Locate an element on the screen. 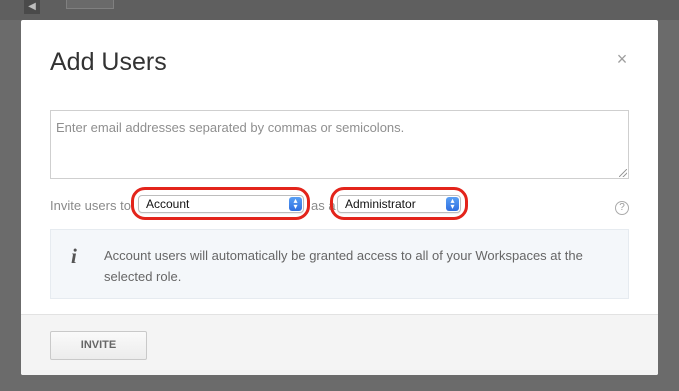 The width and height of the screenshot is (679, 391). account-select-highlight is located at coordinates (220, 203).